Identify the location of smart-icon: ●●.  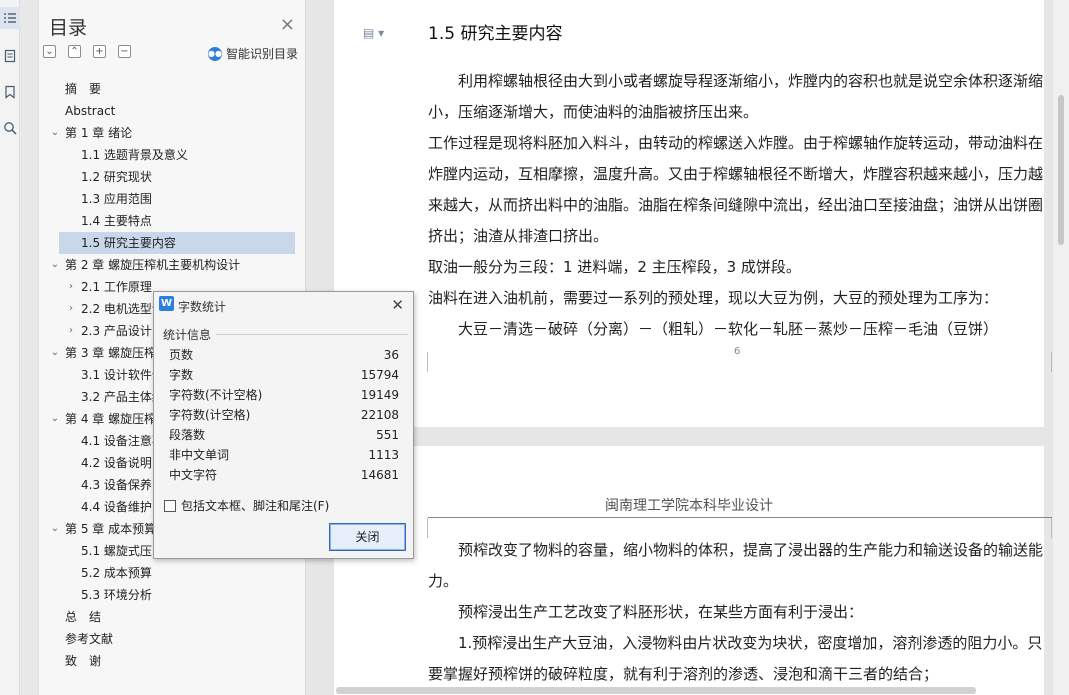
(214, 53).